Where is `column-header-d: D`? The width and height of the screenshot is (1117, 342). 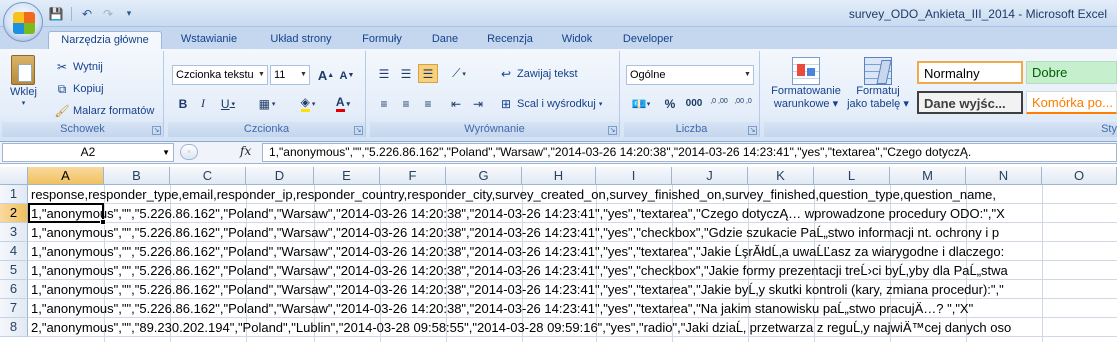
column-header-d: D is located at coordinates (280, 176).